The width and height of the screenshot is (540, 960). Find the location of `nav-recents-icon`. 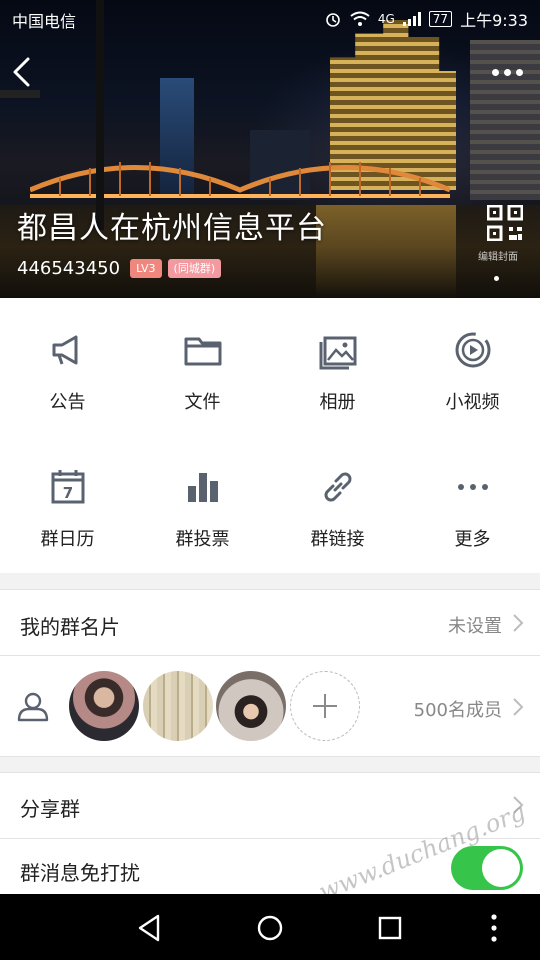

nav-recents-icon is located at coordinates (390, 928).